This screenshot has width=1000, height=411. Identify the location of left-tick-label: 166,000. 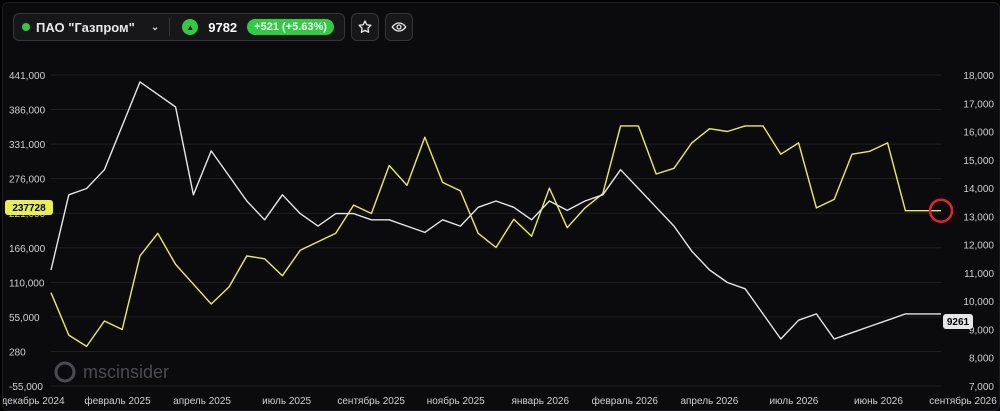
(27, 249).